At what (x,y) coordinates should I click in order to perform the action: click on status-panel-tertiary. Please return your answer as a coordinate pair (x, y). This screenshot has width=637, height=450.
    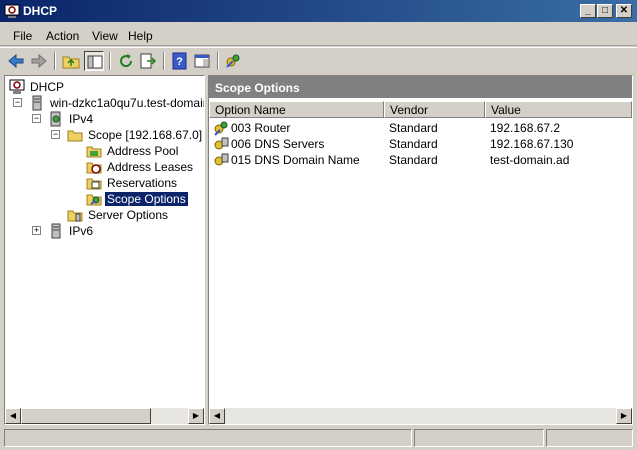
    Looking at the image, I should click on (589, 438).